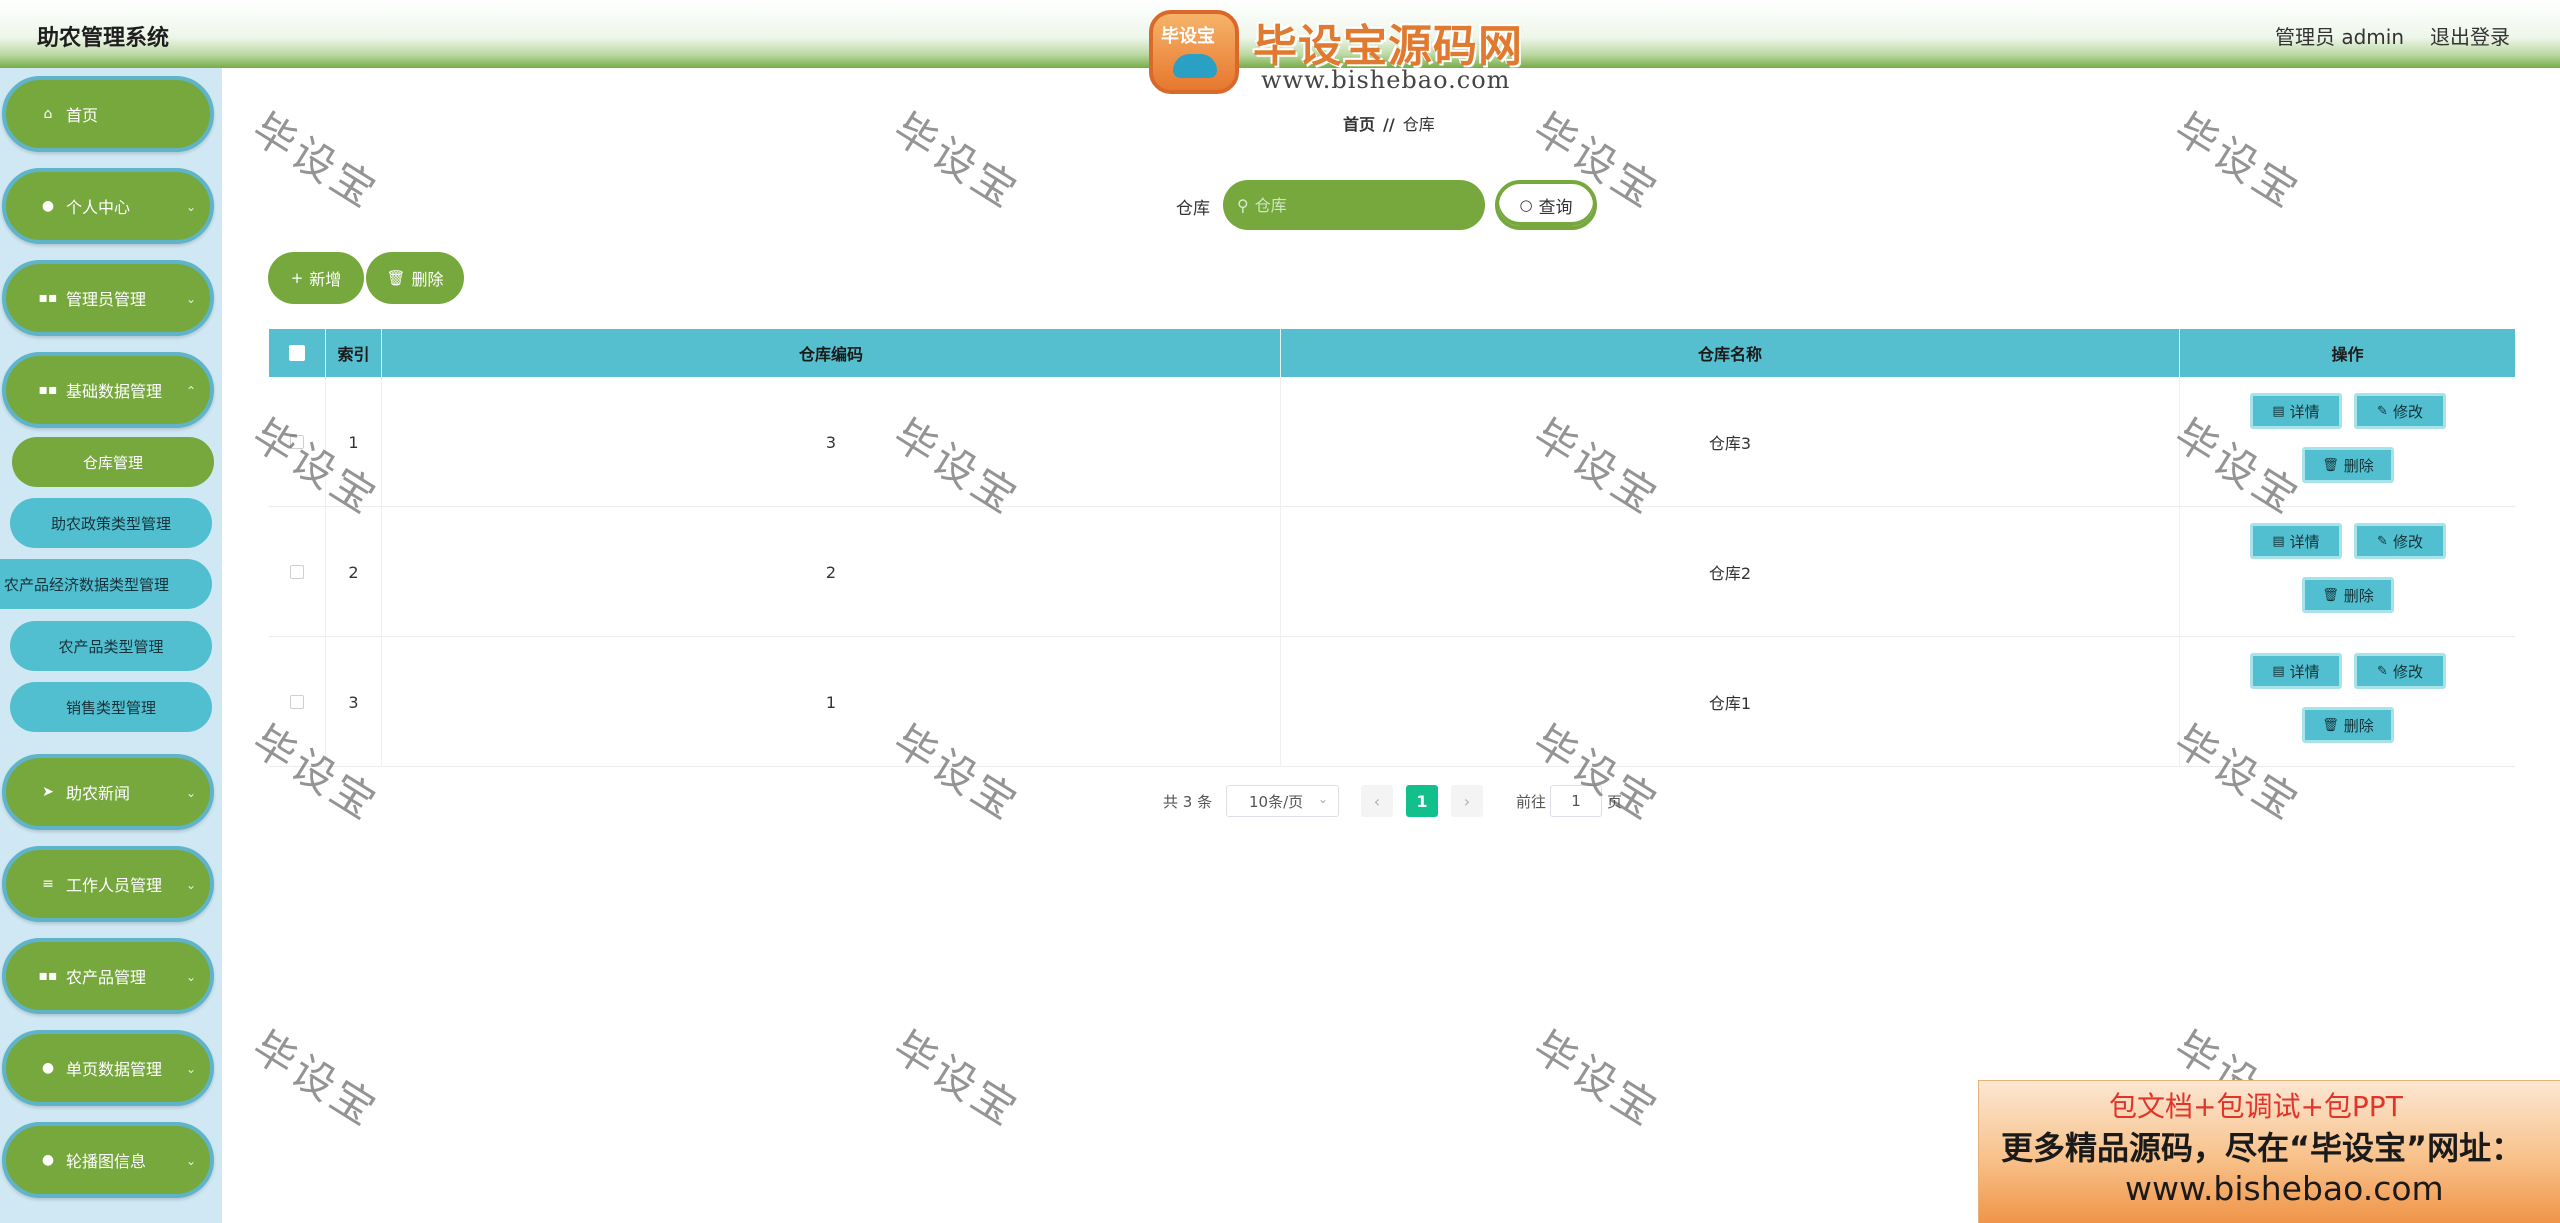  What do you see at coordinates (325, 279) in the screenshot?
I see `add-button-label: 新增` at bounding box center [325, 279].